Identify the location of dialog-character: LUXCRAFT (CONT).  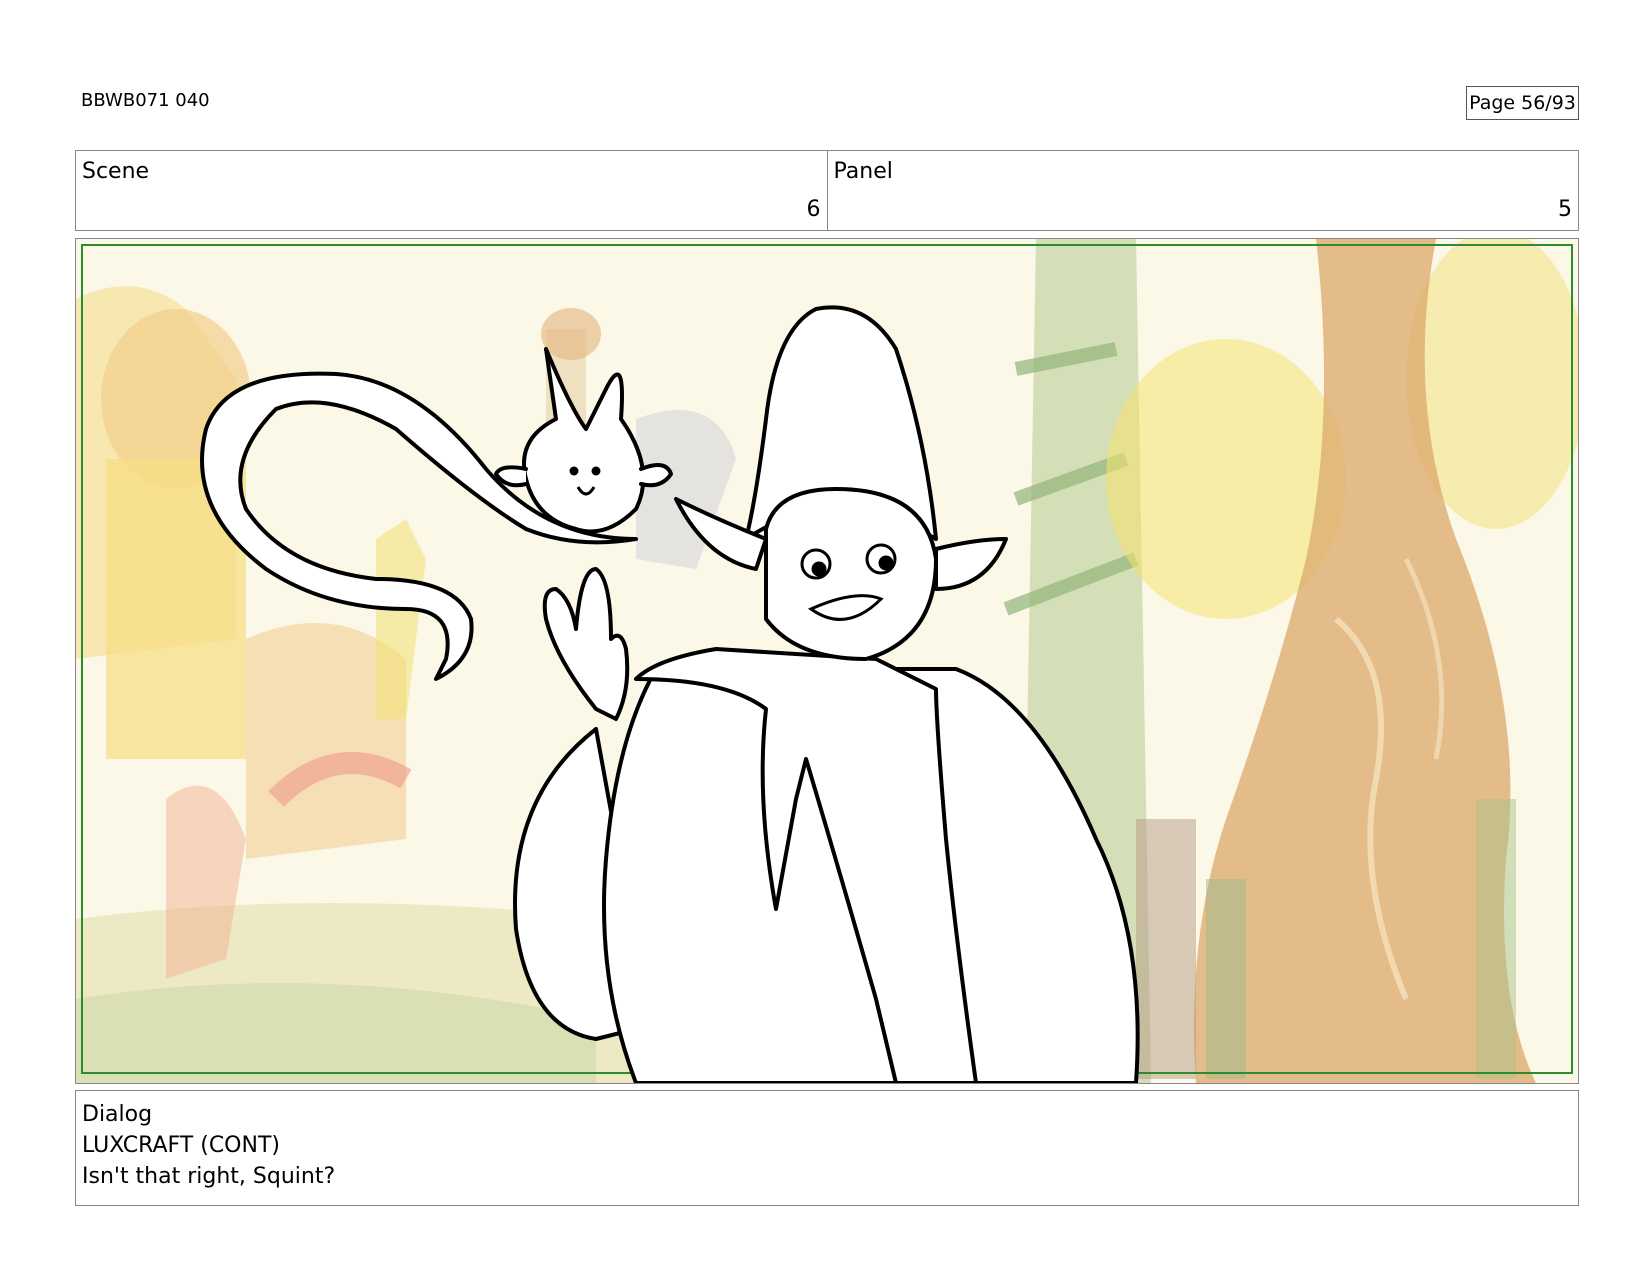
(181, 1145).